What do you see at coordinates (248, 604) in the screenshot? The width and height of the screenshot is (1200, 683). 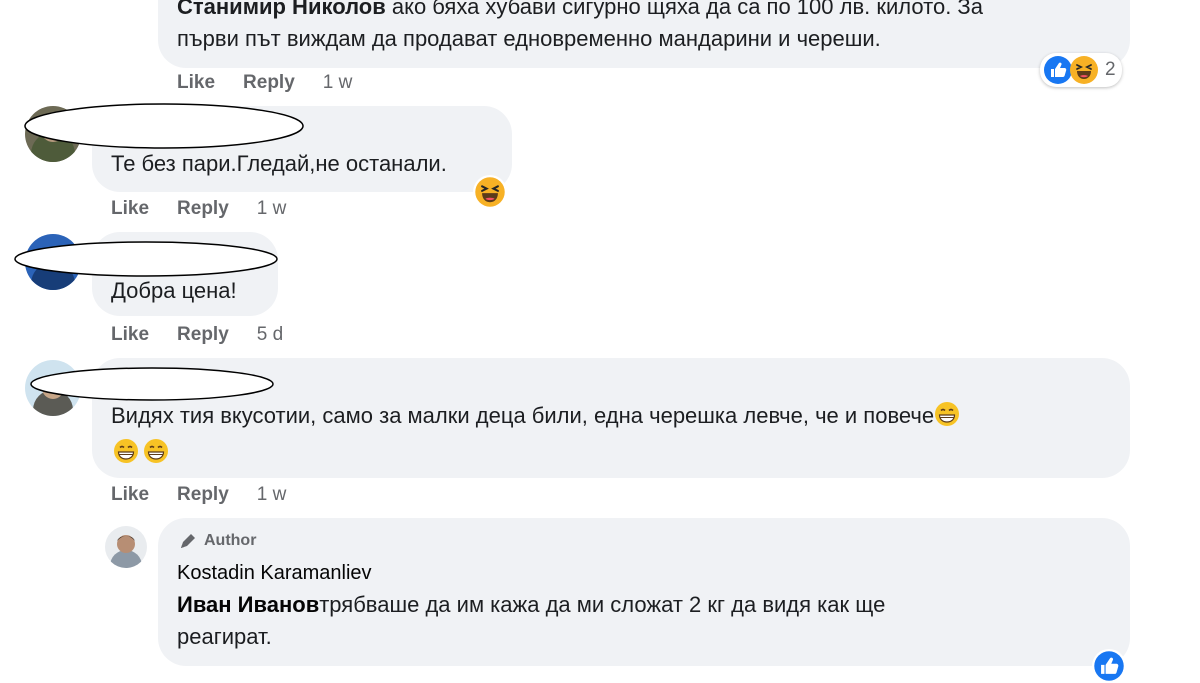 I see `mention-link: Иван Иванов` at bounding box center [248, 604].